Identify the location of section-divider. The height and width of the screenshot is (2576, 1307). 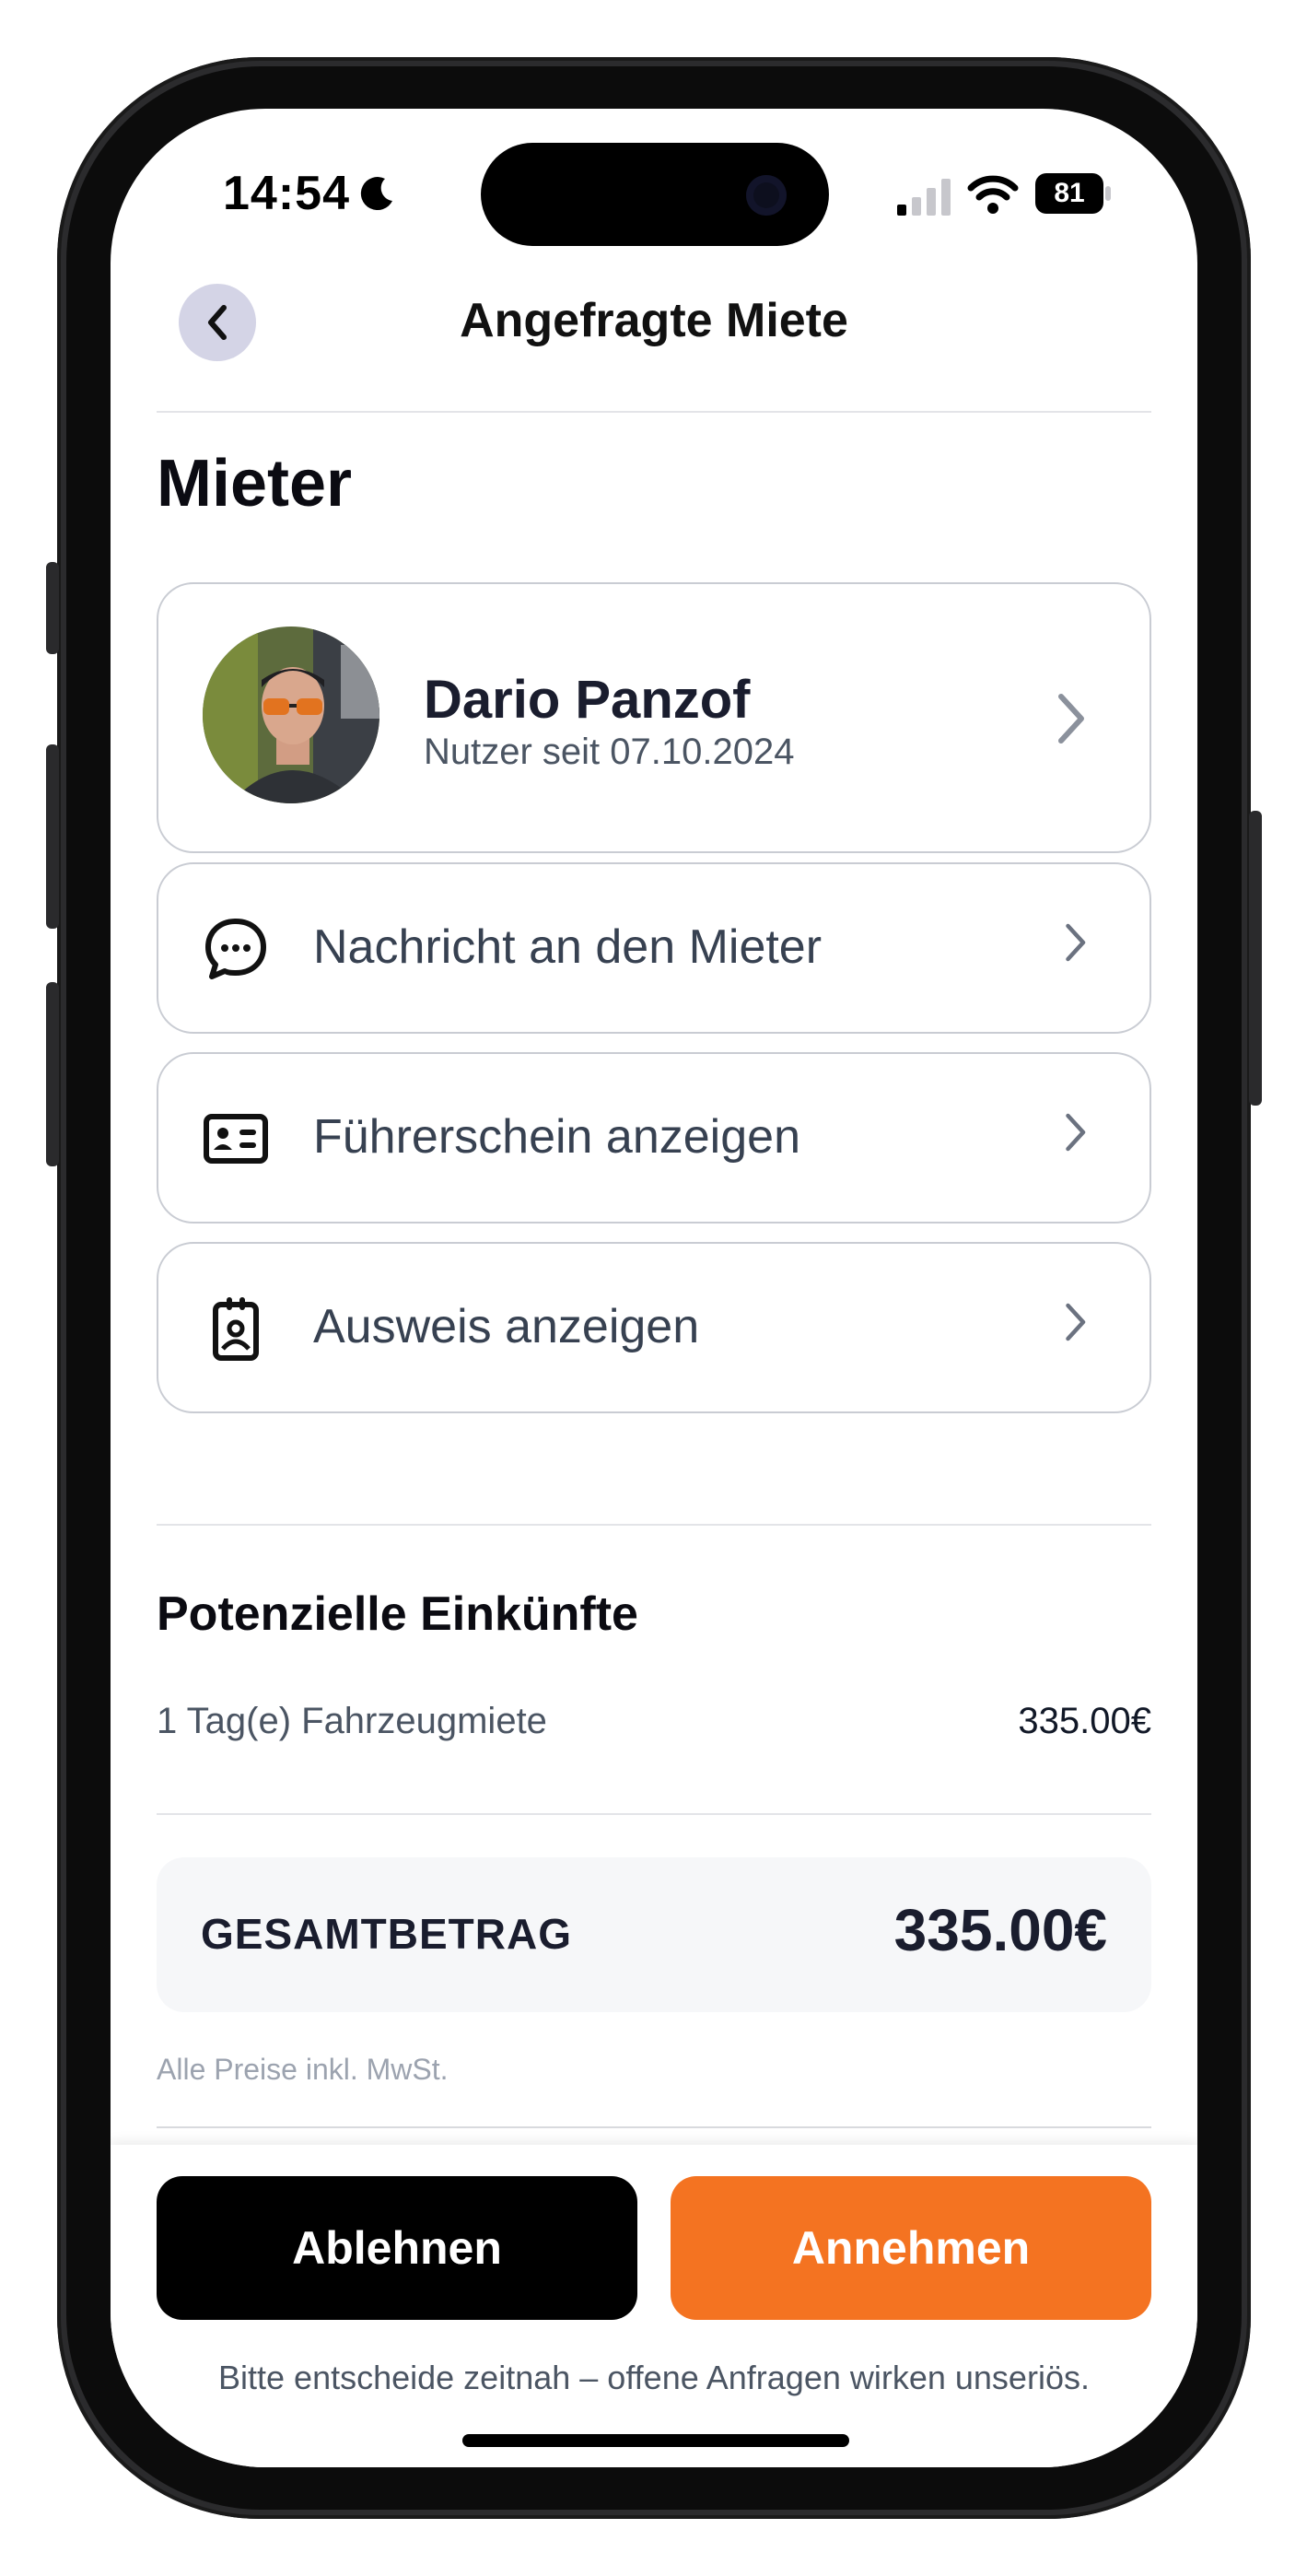
(654, 1525).